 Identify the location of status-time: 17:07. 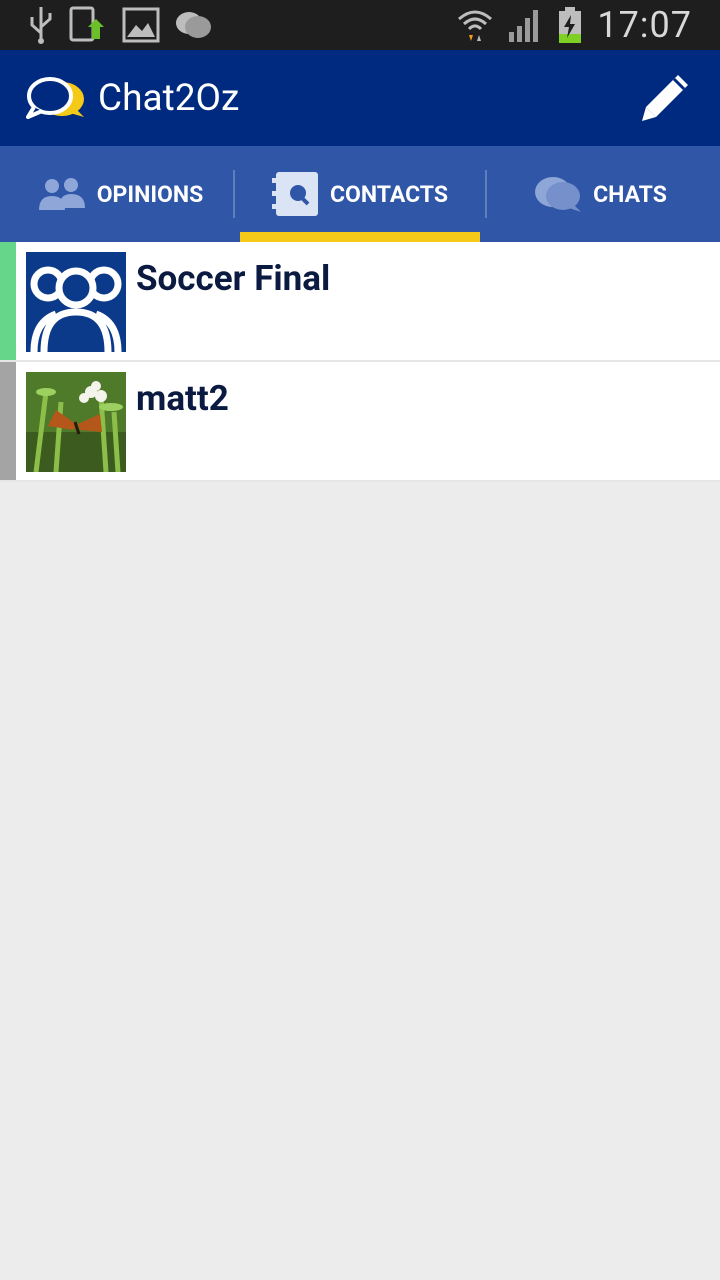
(644, 25).